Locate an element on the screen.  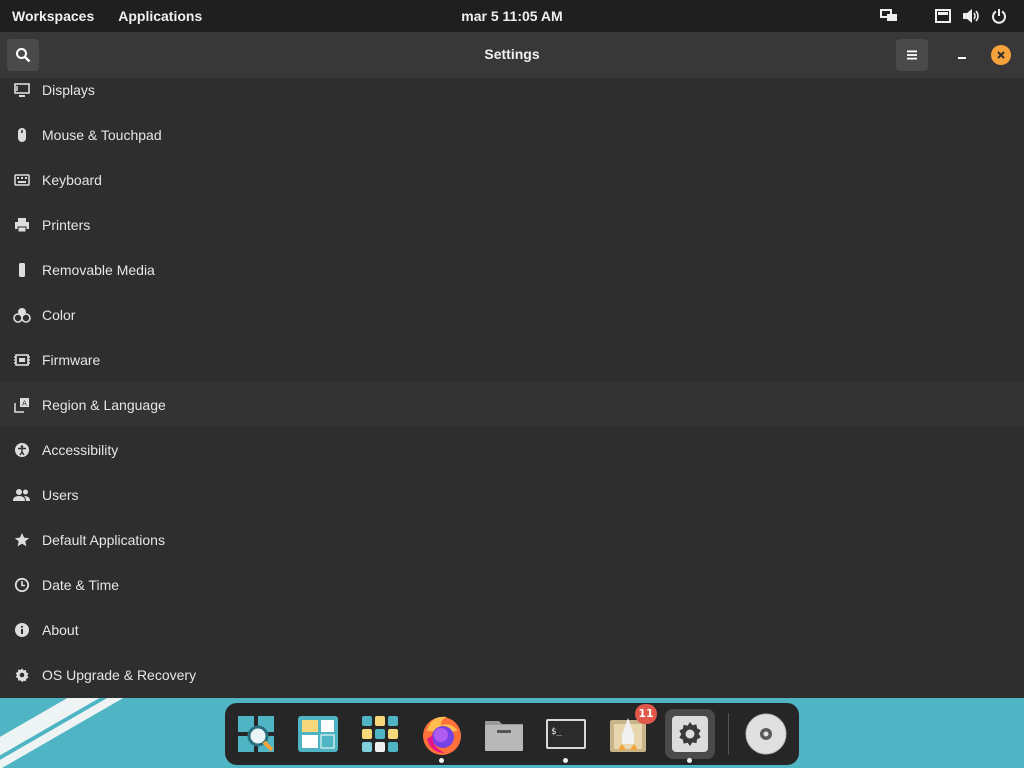
applications-button: Applications is located at coordinates (160, 16).